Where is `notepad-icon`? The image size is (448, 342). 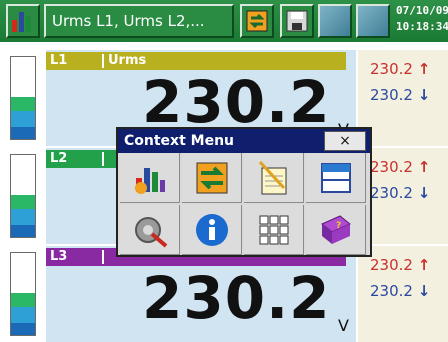
notepad-icon is located at coordinates (272, 177).